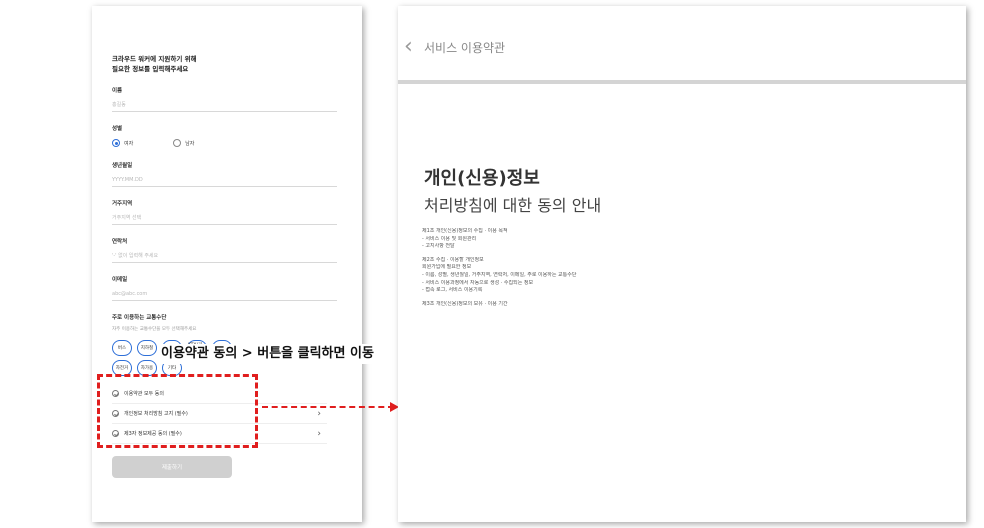 Image resolution: width=984 pixels, height=528 pixels. I want to click on radio-unselected-icon, so click(177, 143).